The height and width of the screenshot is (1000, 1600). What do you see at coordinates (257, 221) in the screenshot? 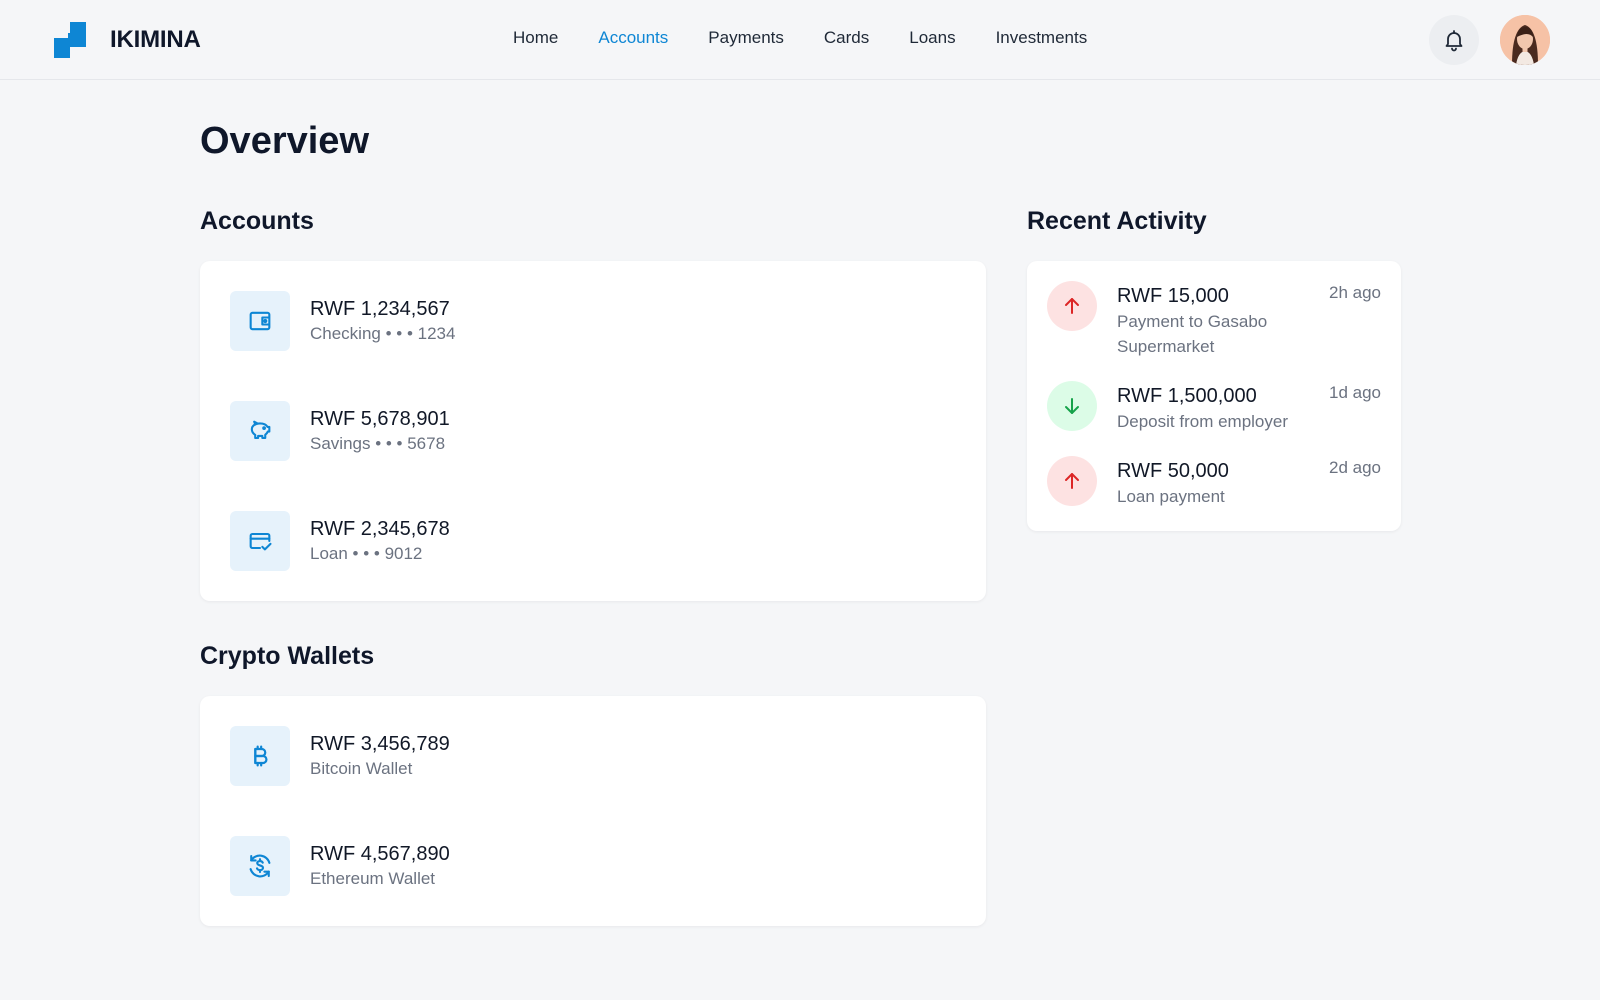
I see `accounts-section-title: Accounts` at bounding box center [257, 221].